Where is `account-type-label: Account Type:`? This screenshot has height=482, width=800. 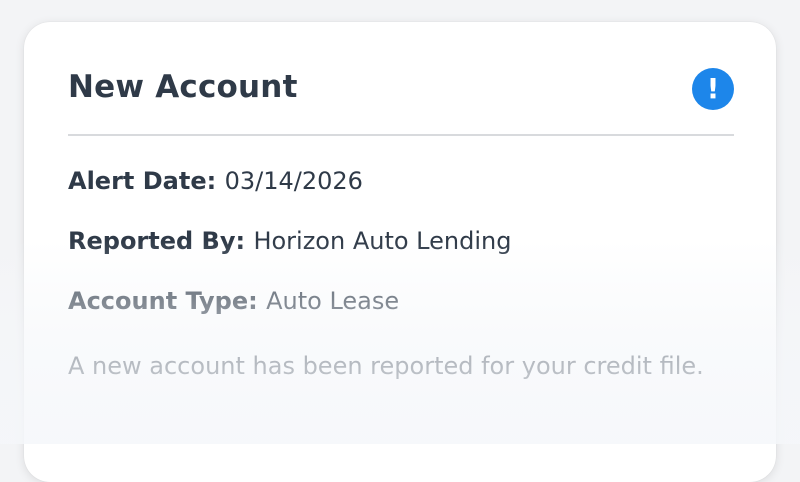
account-type-label: Account Type: is located at coordinates (167, 301).